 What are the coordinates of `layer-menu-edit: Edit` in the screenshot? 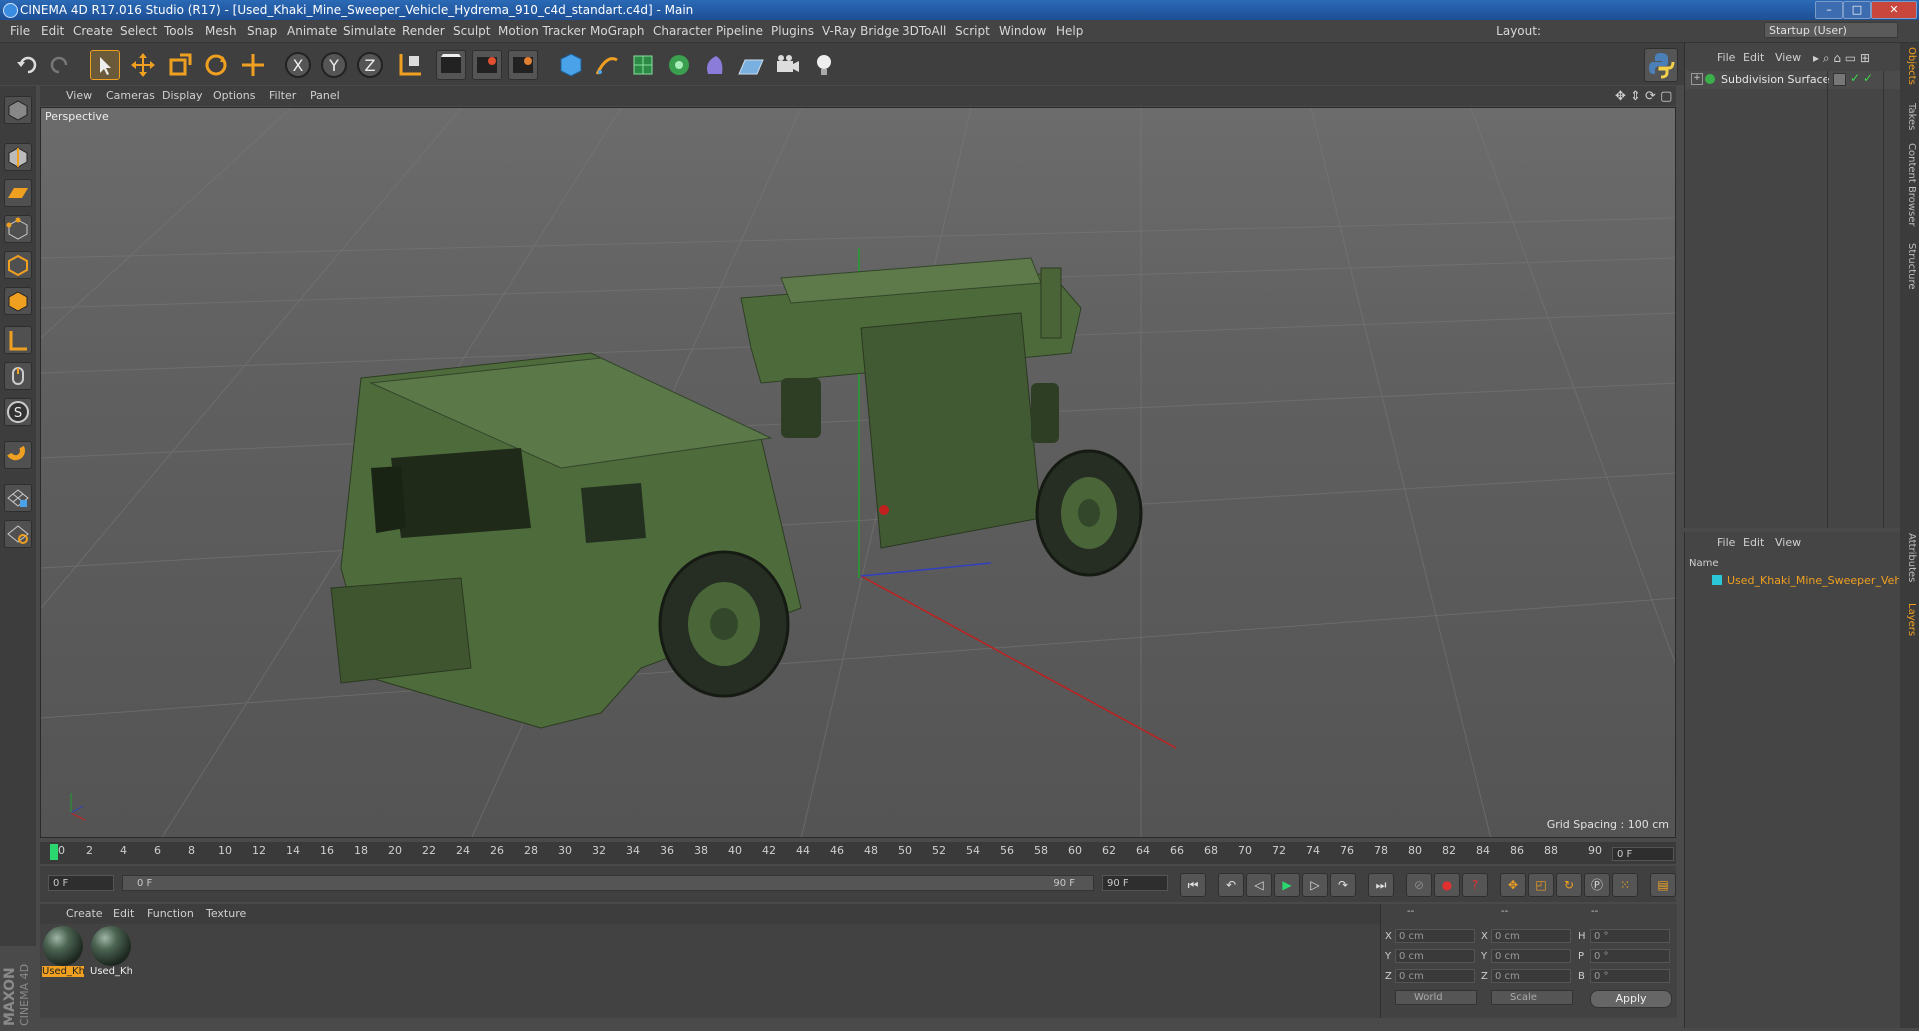 It's located at (1753, 542).